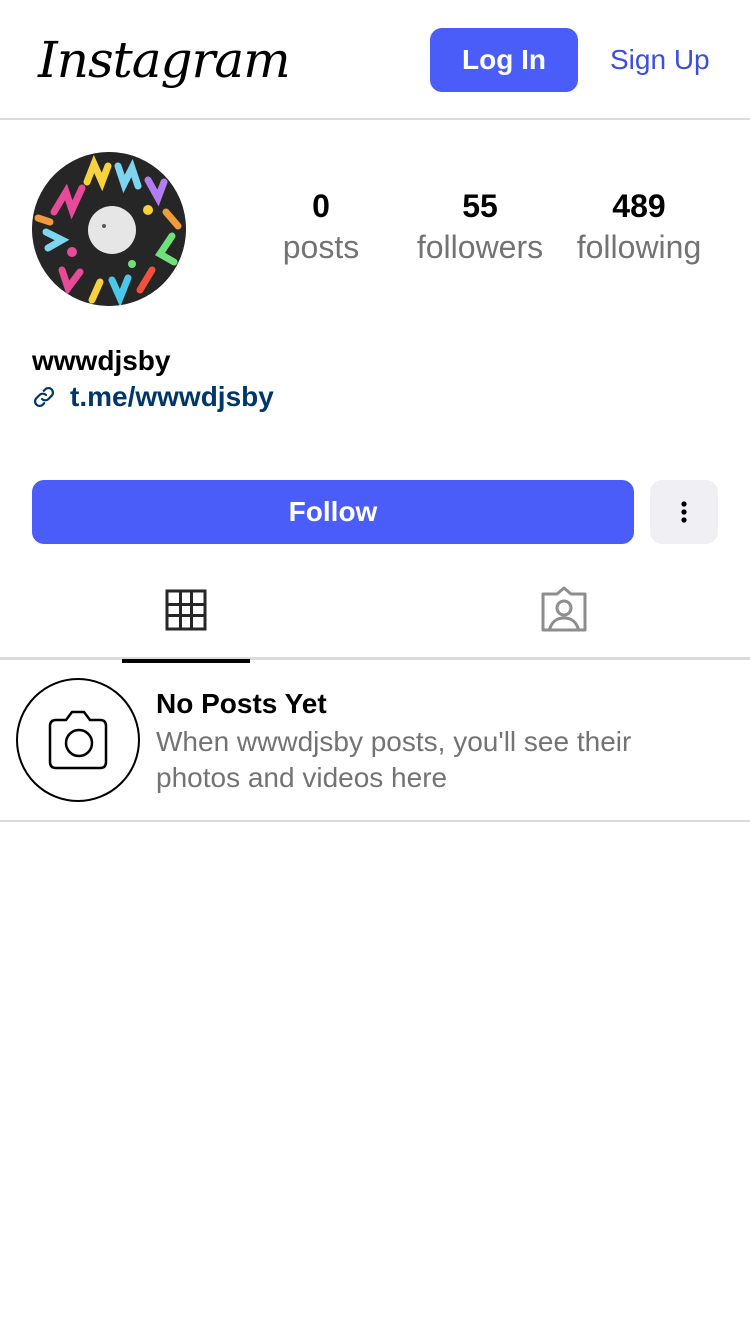 The width and height of the screenshot is (750, 1334). I want to click on link-icon, so click(44, 397).